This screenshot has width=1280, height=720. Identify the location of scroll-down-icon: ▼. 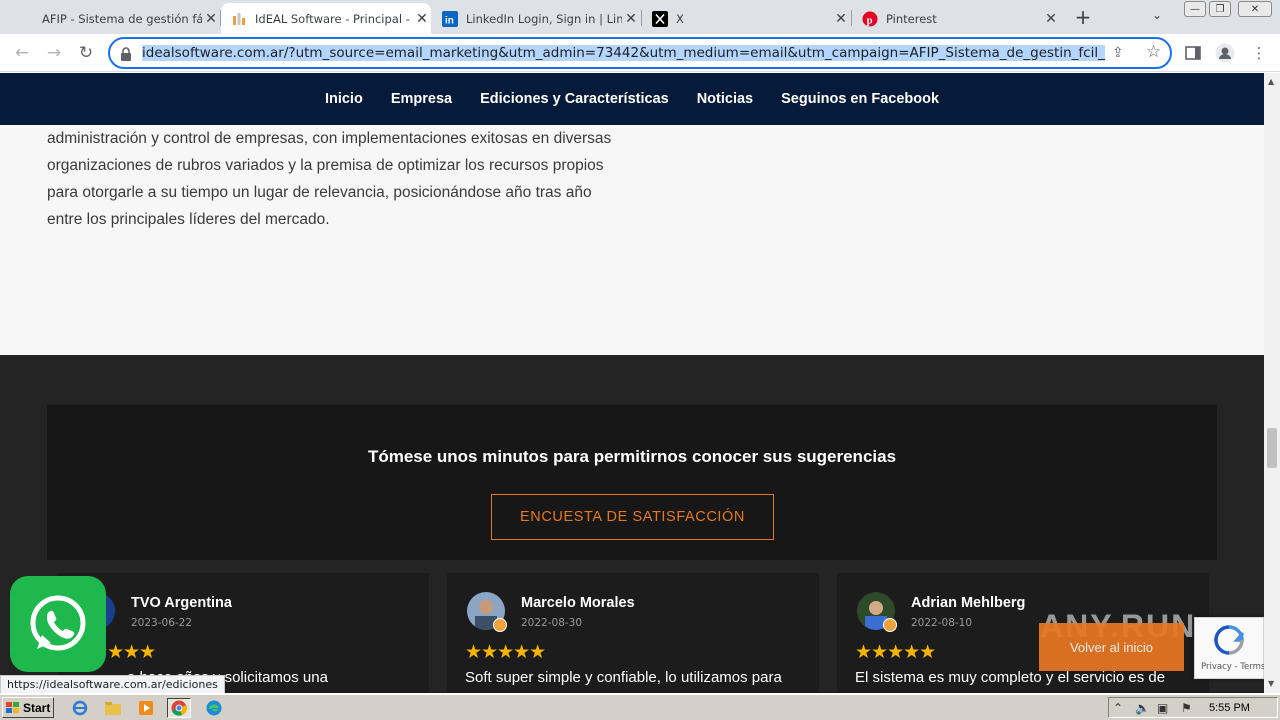
(1271, 683).